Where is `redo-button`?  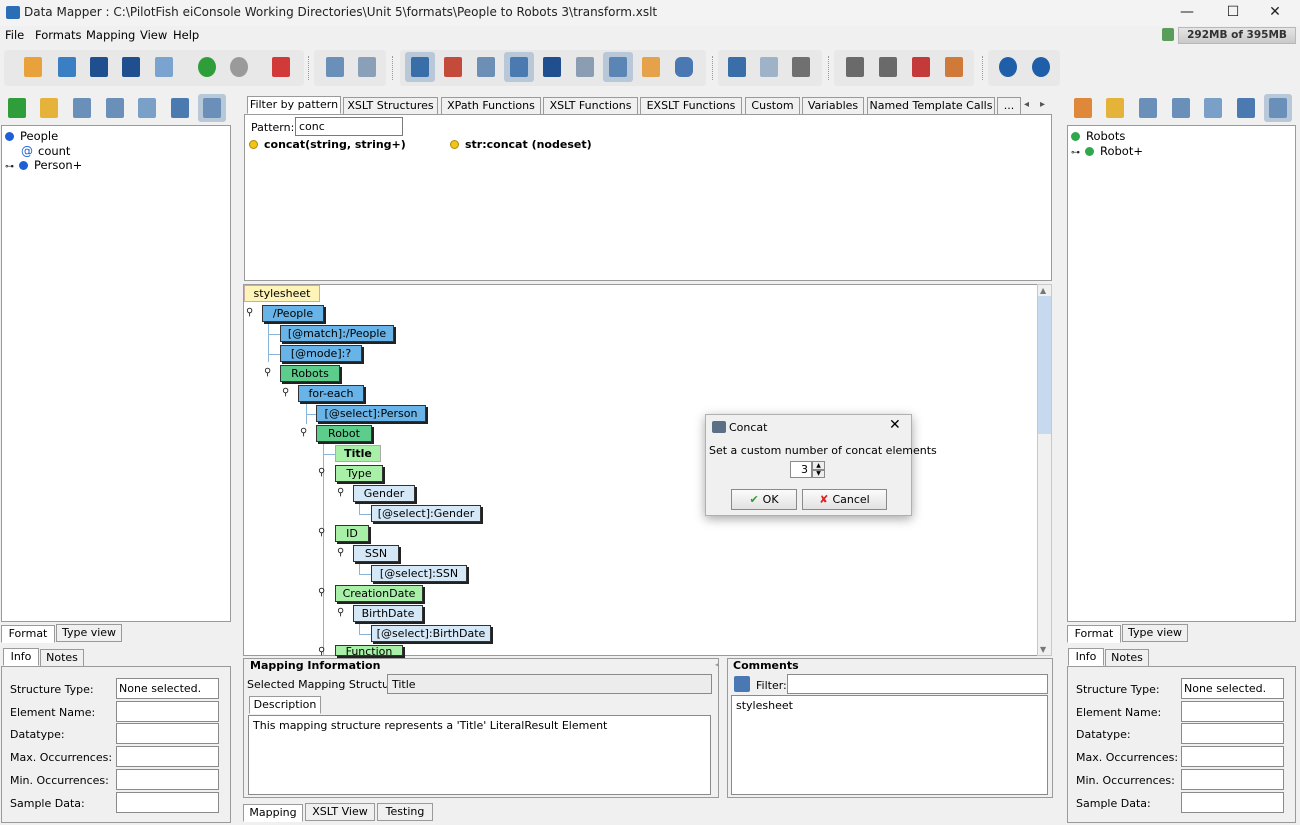
redo-button is located at coordinates (239, 67).